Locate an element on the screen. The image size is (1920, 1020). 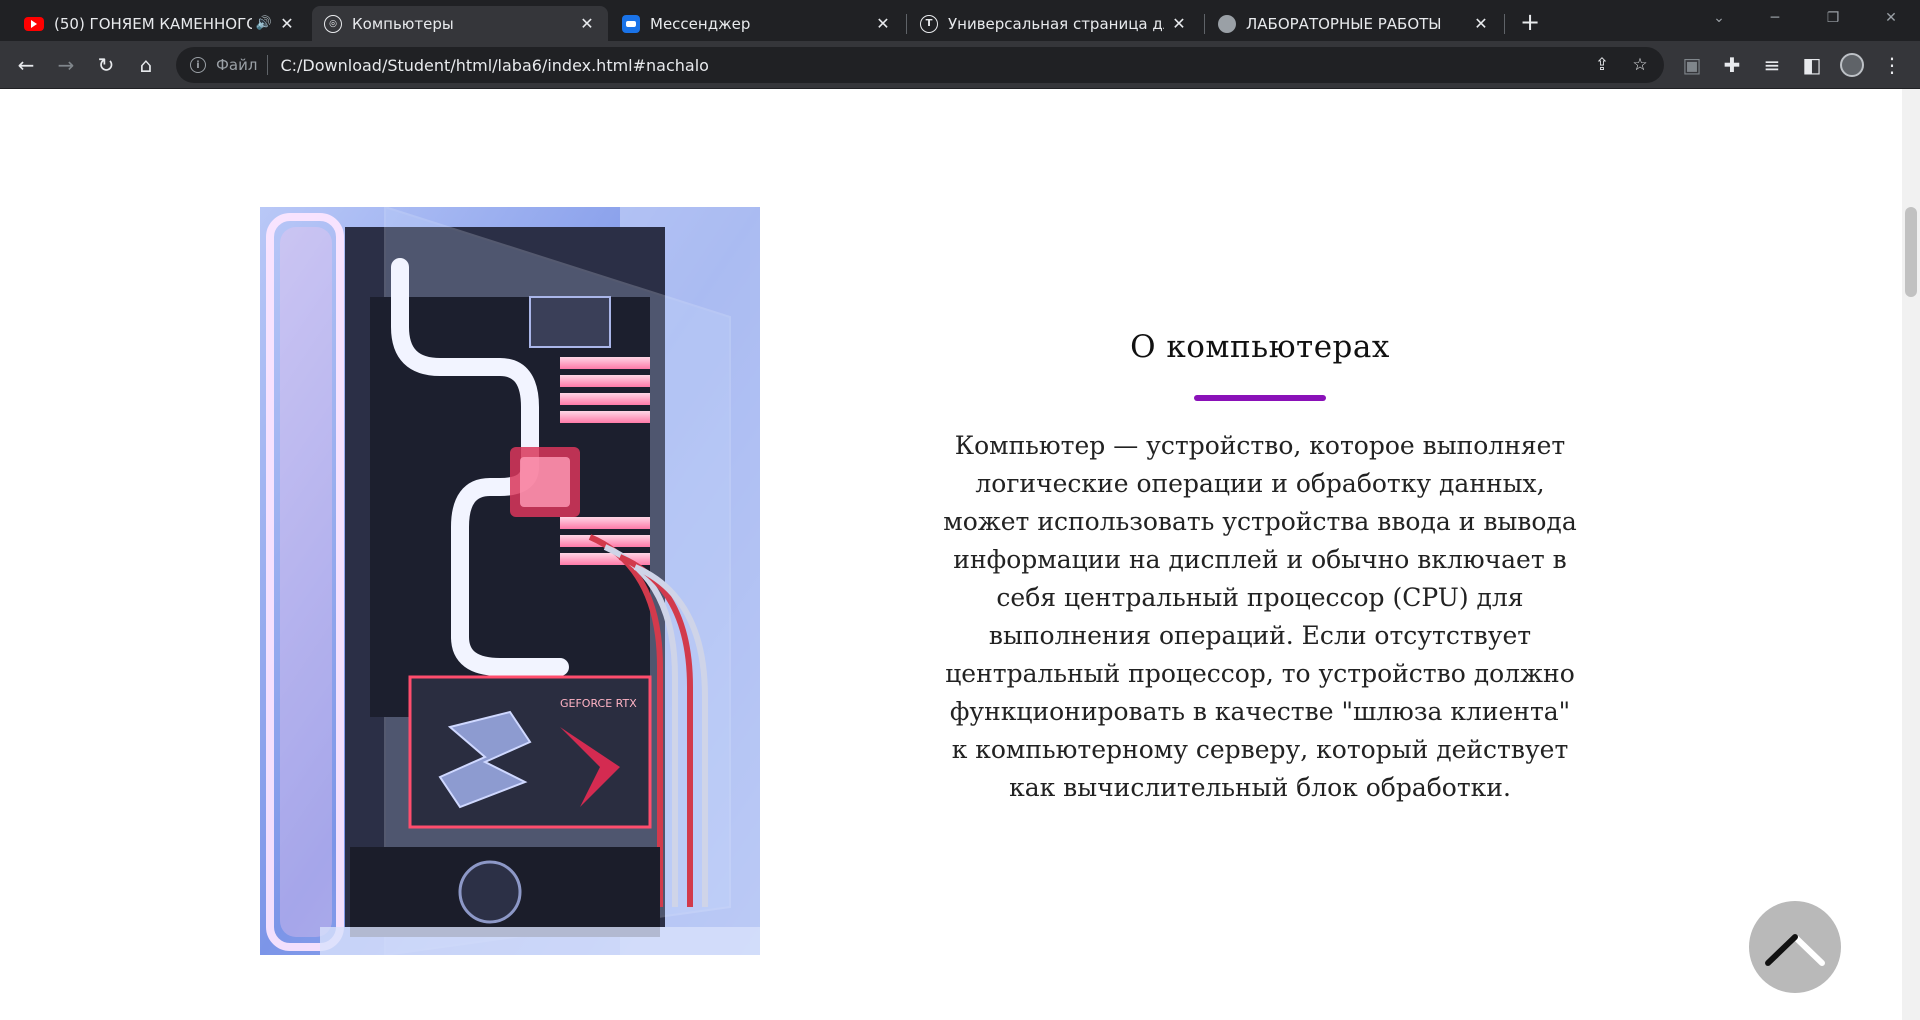
side-panel-icon: ◧ is located at coordinates (1812, 65).